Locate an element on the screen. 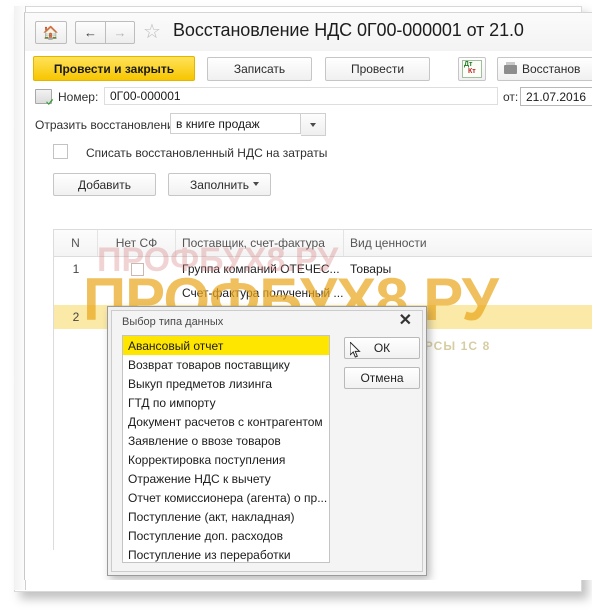 Image resolution: width=592 pixels, height=615 pixels. list-item: ГТД по импорту is located at coordinates (226, 402).